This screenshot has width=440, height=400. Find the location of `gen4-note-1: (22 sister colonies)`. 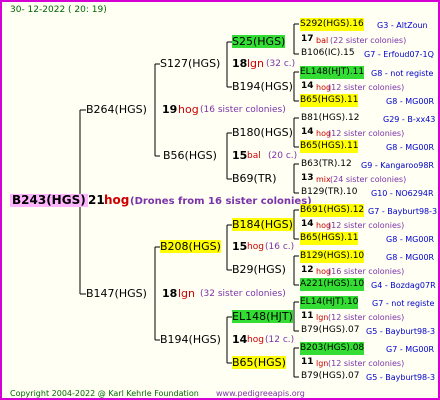

gen4-note-1: (22 sister colonies) is located at coordinates (368, 40).